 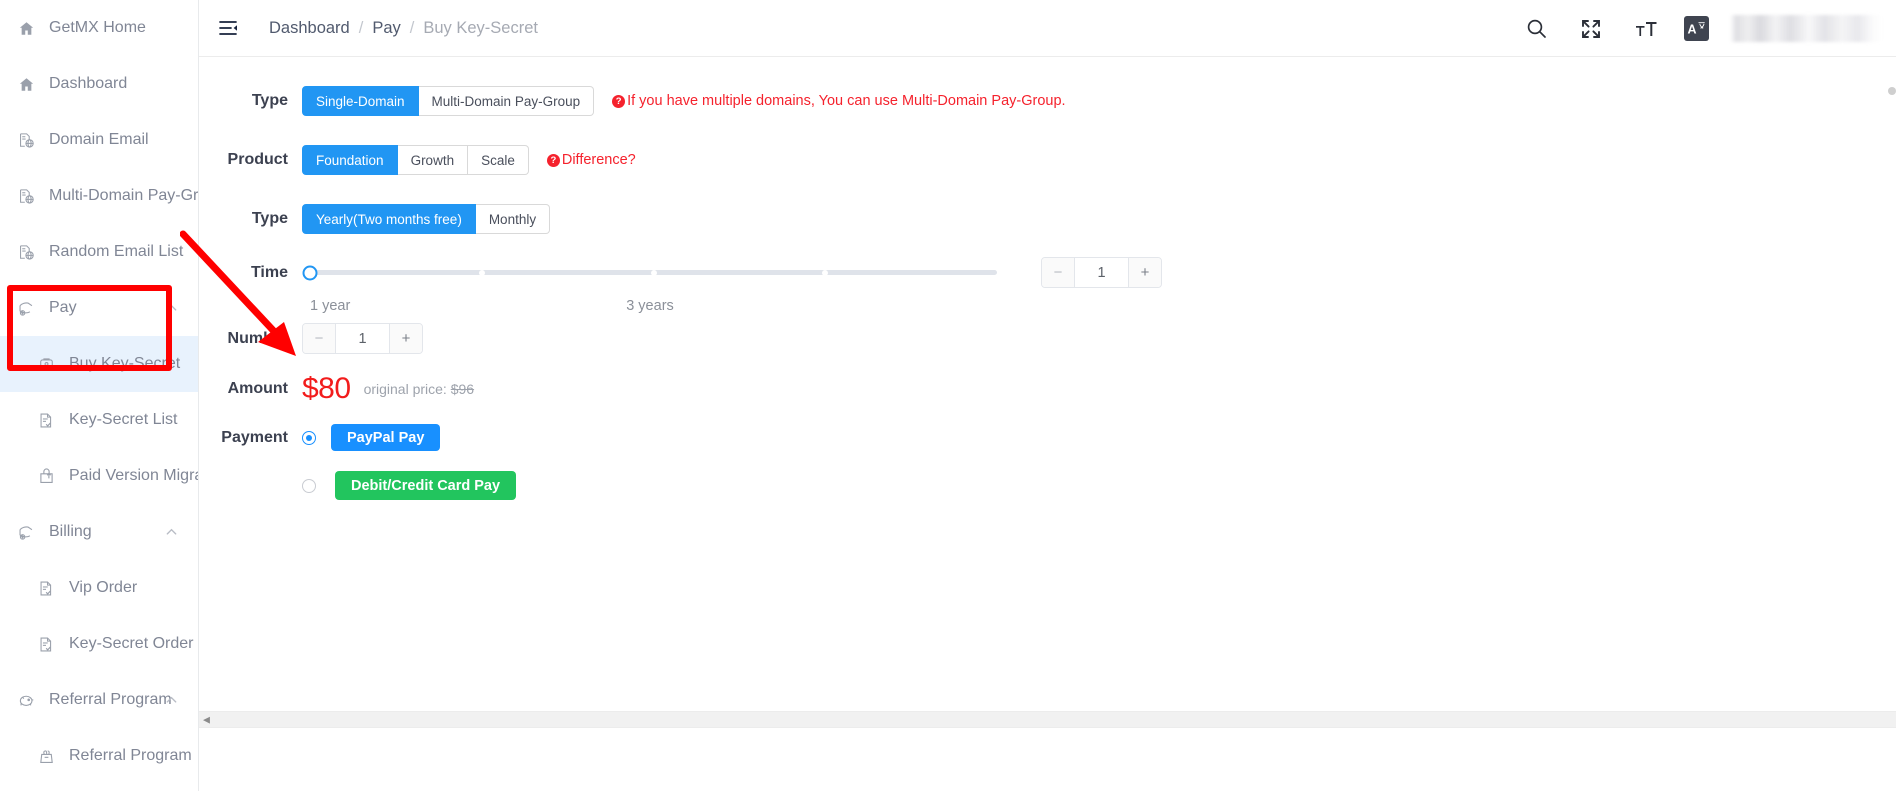 I want to click on sidebar-item-multi-domain-pay-group: Multi-Domain Pay-Group, so click(x=99, y=196).